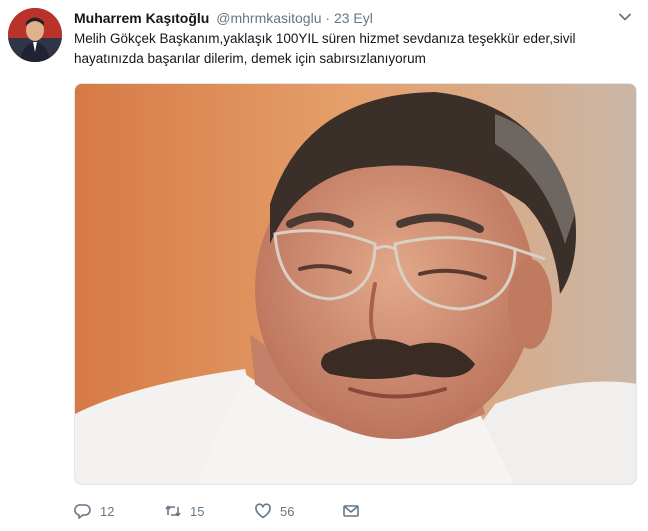 This screenshot has height=531, width=648. Describe the element at coordinates (107, 511) in the screenshot. I see `reply-count: 12` at that location.